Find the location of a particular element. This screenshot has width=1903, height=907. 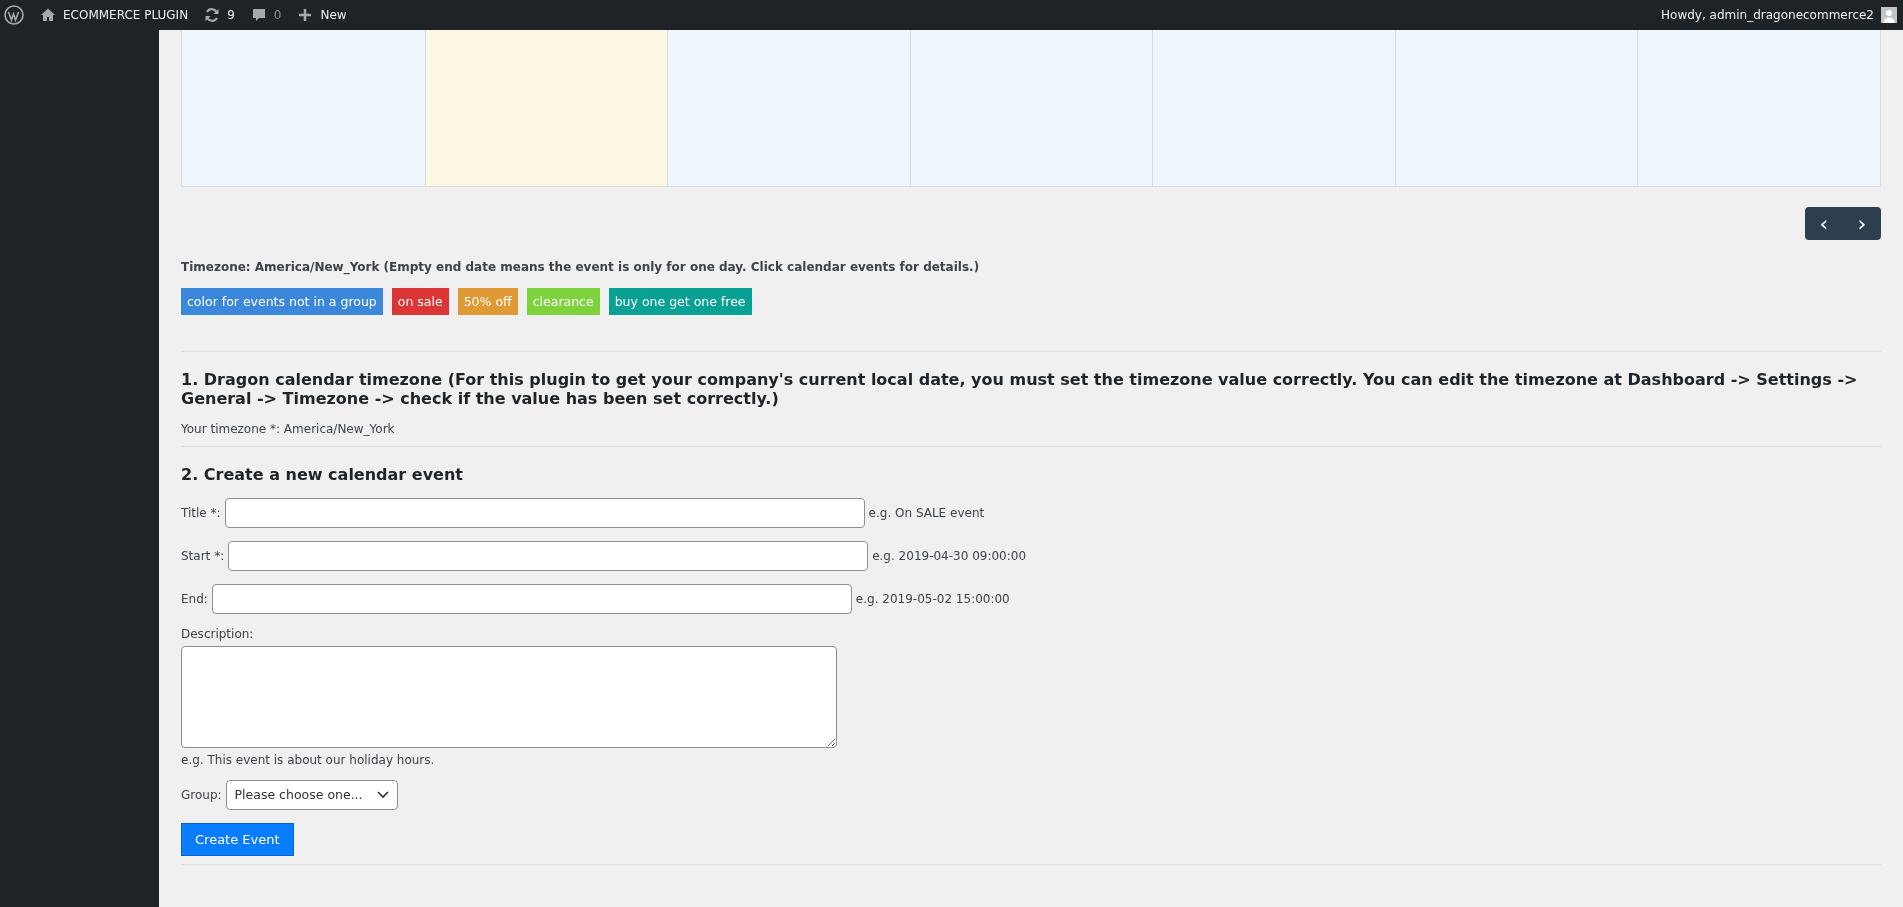

timezone-value: Your timezone *: America/New_York is located at coordinates (288, 429).